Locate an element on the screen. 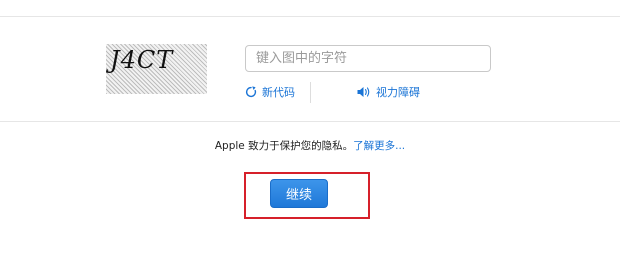 The width and height of the screenshot is (620, 266). accessibility-label: 视力障碍 is located at coordinates (398, 92).